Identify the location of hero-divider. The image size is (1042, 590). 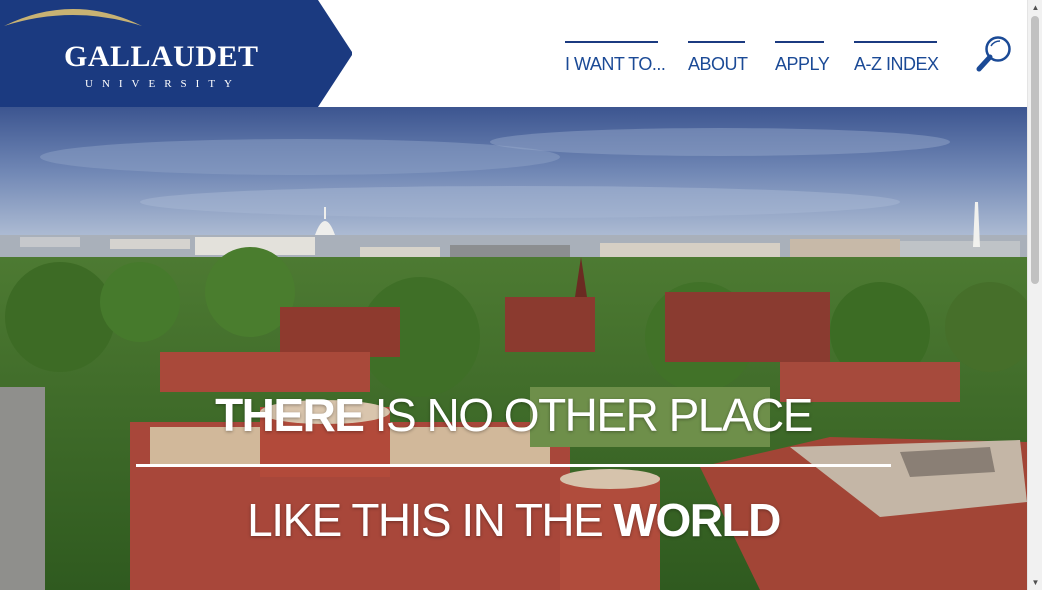
(513, 465).